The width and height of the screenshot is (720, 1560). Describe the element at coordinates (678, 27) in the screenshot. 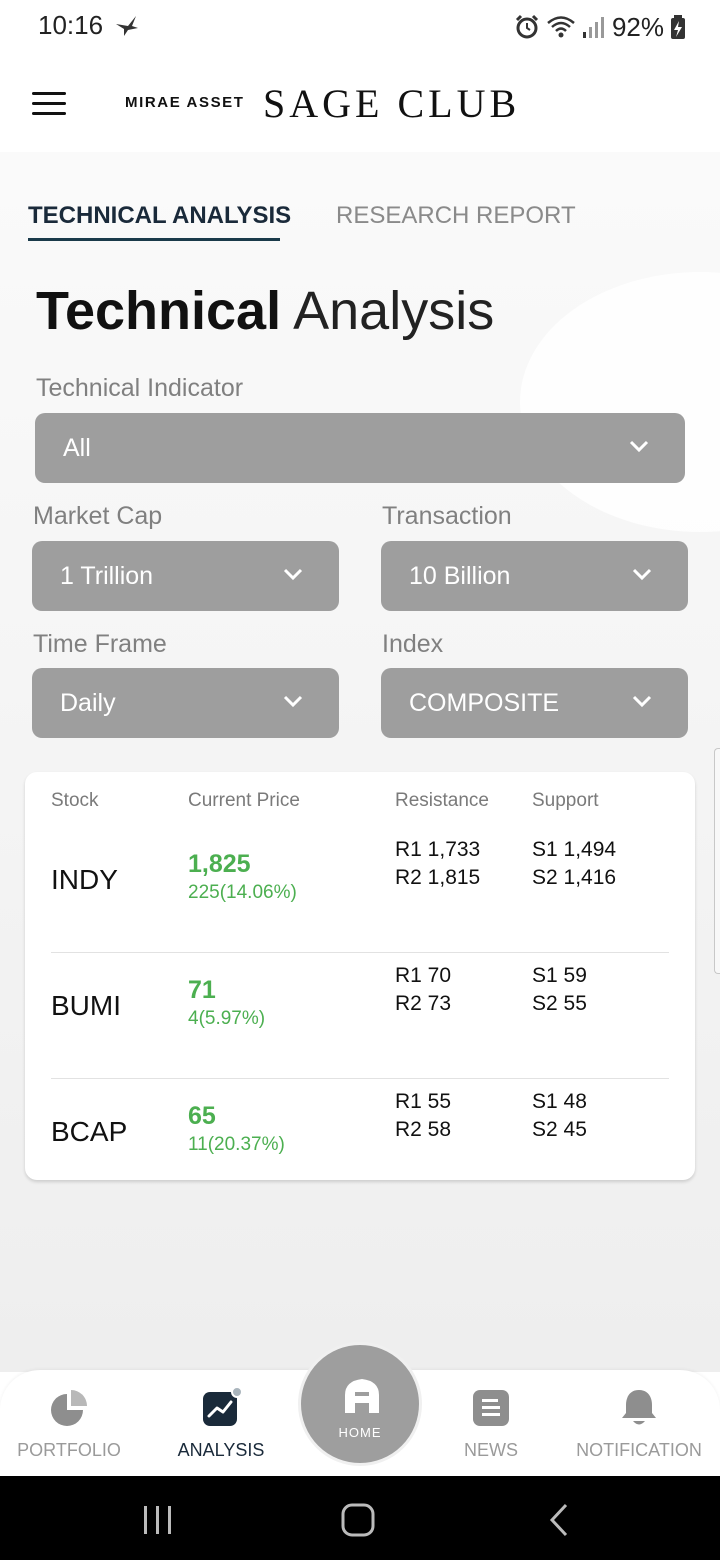

I see `battery-charging-icon` at that location.